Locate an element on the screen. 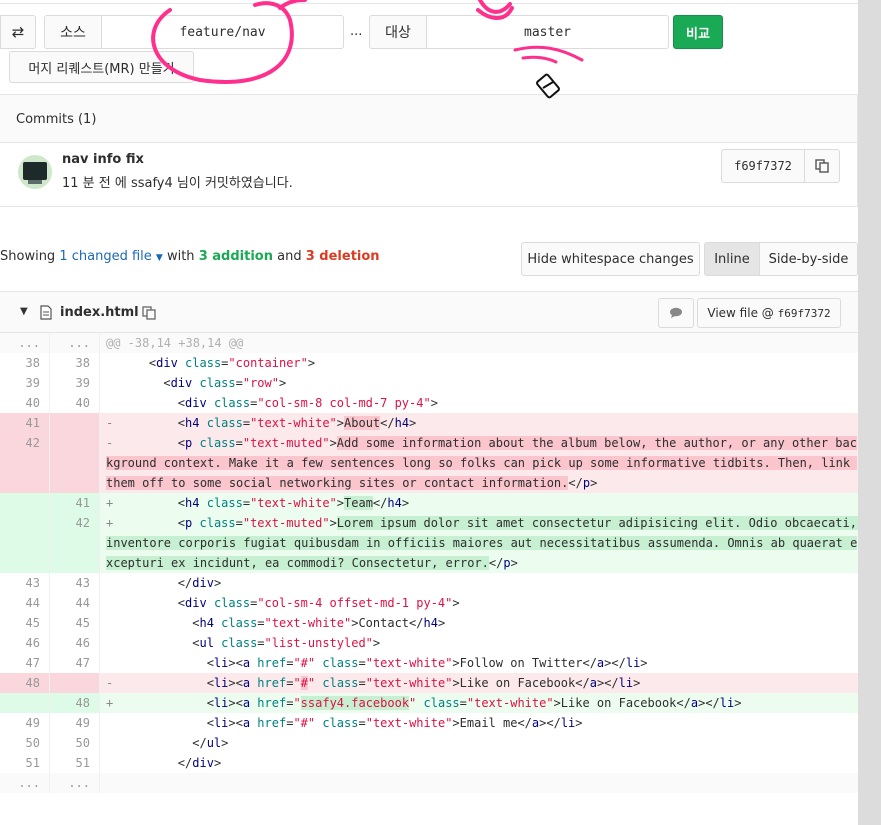 The height and width of the screenshot is (825, 881). old-line-number: 39 is located at coordinates (25, 383).